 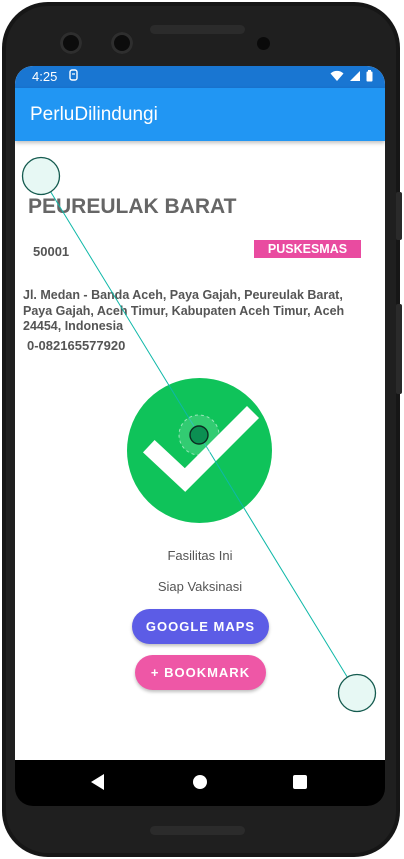 What do you see at coordinates (300, 782) in the screenshot?
I see `recents-icon` at bounding box center [300, 782].